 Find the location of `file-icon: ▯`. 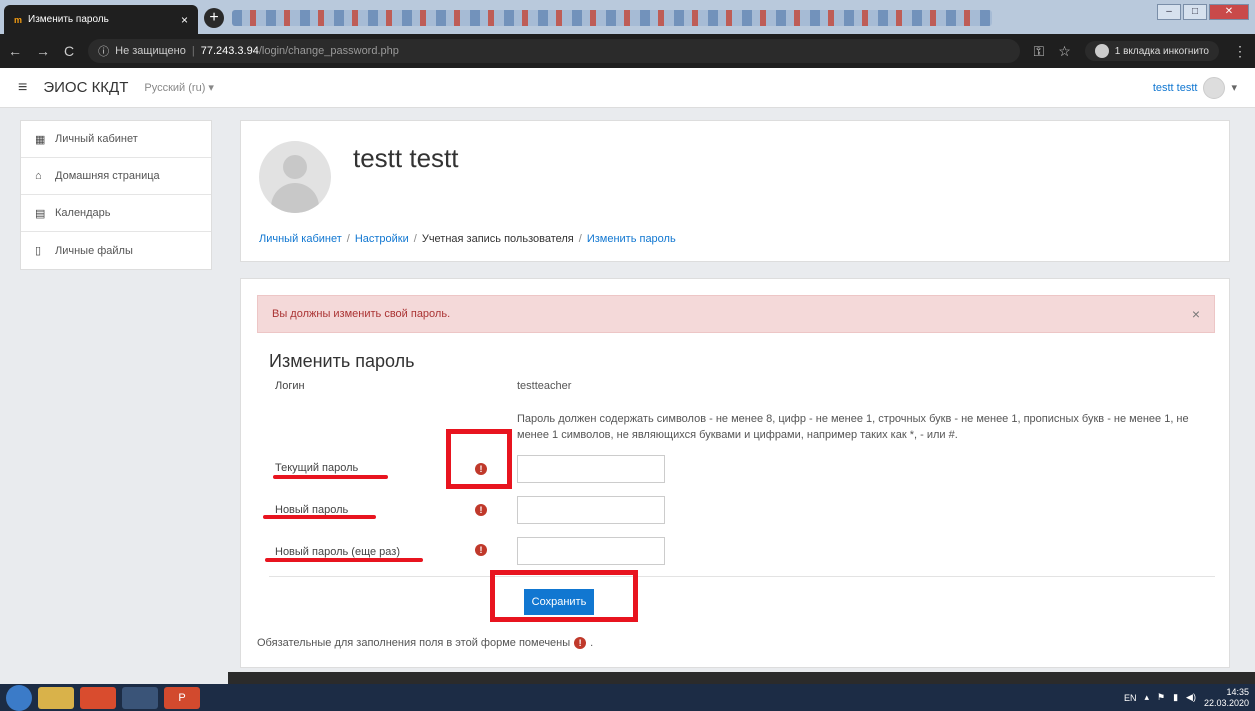

file-icon: ▯ is located at coordinates (38, 251).